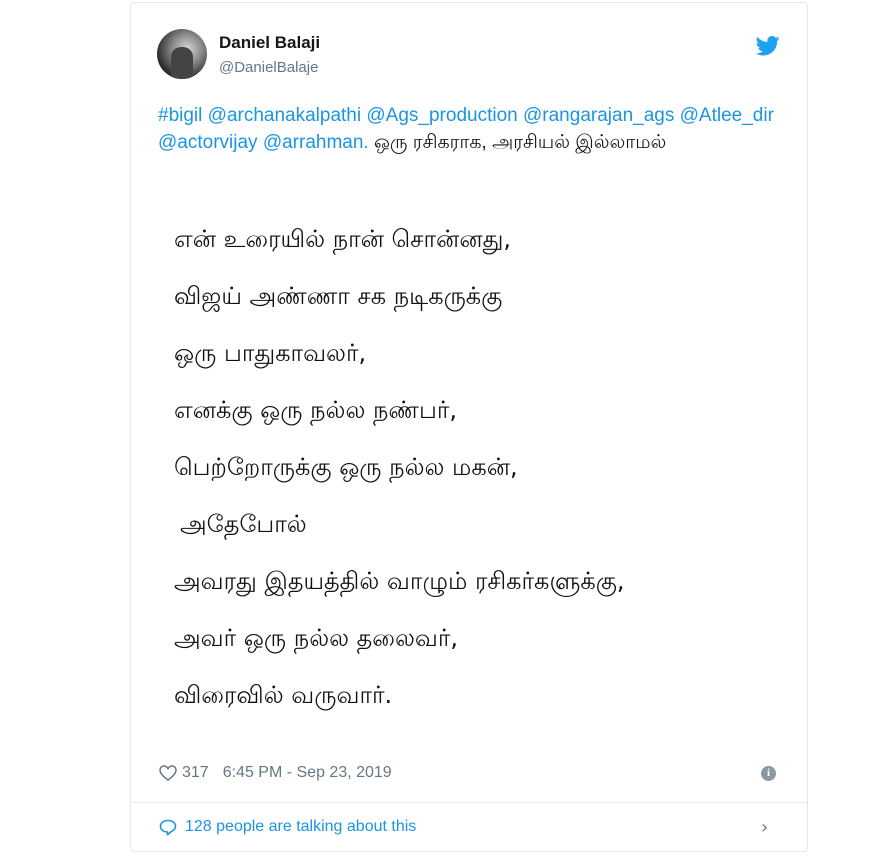 Image resolution: width=875 pixels, height=857 pixels. I want to click on author-handle: @DanielBalaje, so click(268, 67).